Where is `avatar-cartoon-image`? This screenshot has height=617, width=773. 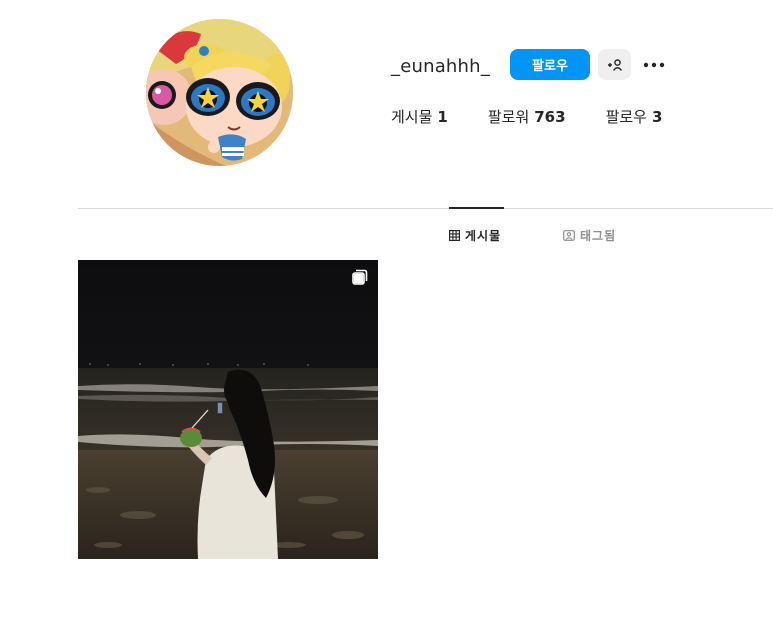
avatar-cartoon-image is located at coordinates (219, 92).